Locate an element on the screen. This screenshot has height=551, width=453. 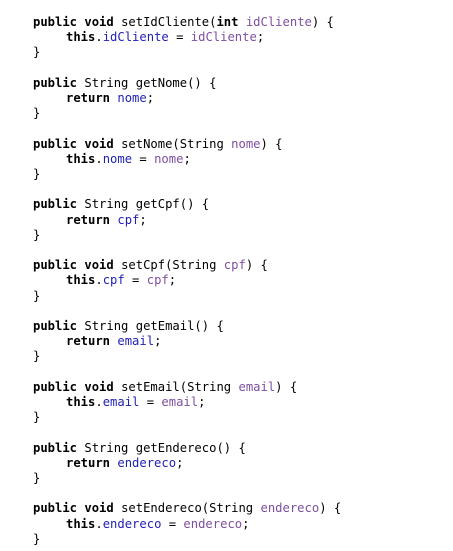
code-line: this.nome = nome; is located at coordinates (112, 159).